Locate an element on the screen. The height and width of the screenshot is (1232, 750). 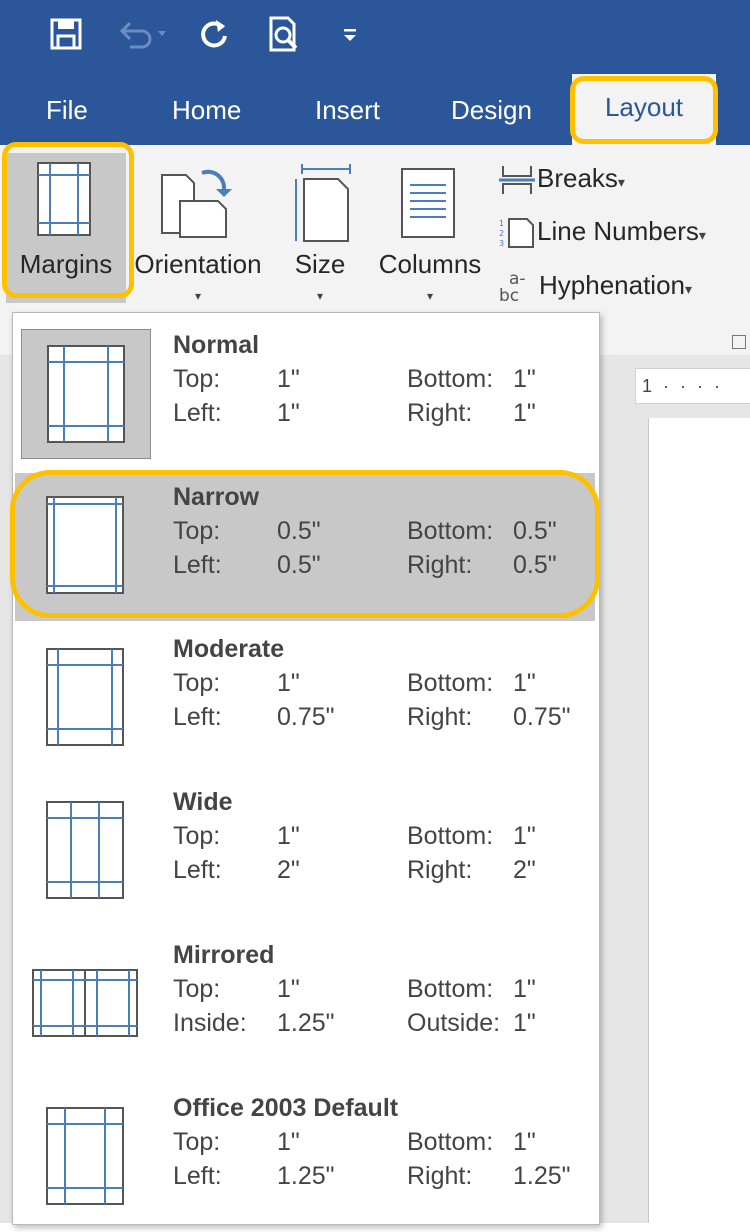
margins-button: Margins is located at coordinates (66, 228).